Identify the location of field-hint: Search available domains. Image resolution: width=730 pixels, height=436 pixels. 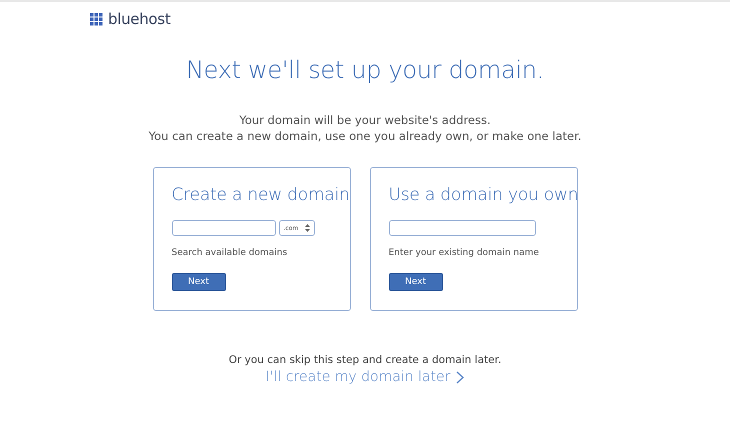
(230, 253).